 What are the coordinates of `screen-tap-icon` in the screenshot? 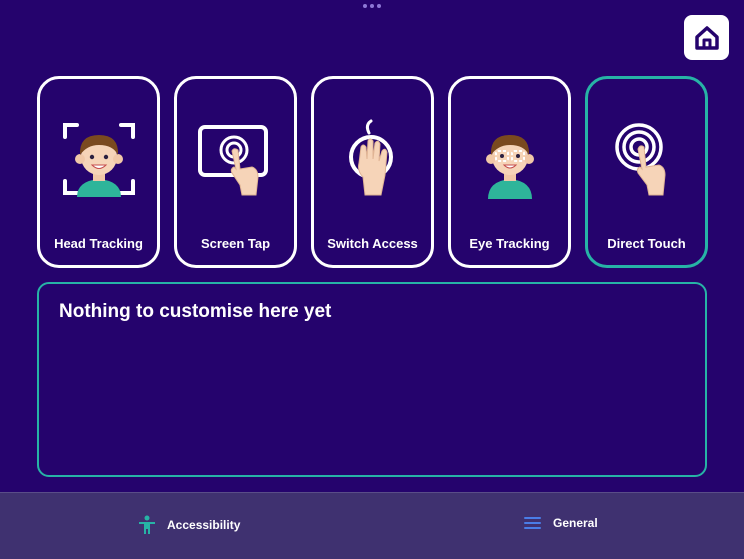 It's located at (232, 160).